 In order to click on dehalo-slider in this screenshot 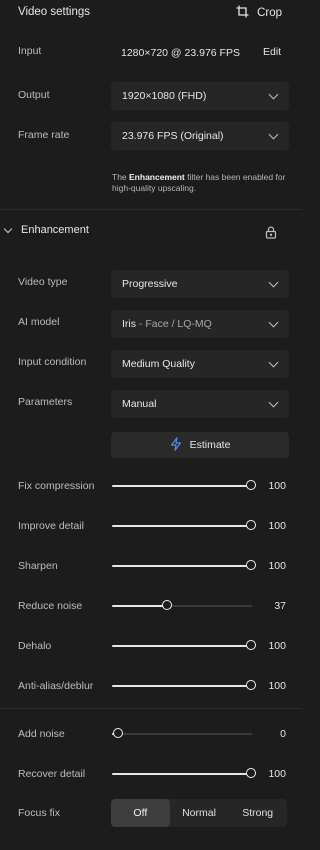, I will do `click(184, 646)`.